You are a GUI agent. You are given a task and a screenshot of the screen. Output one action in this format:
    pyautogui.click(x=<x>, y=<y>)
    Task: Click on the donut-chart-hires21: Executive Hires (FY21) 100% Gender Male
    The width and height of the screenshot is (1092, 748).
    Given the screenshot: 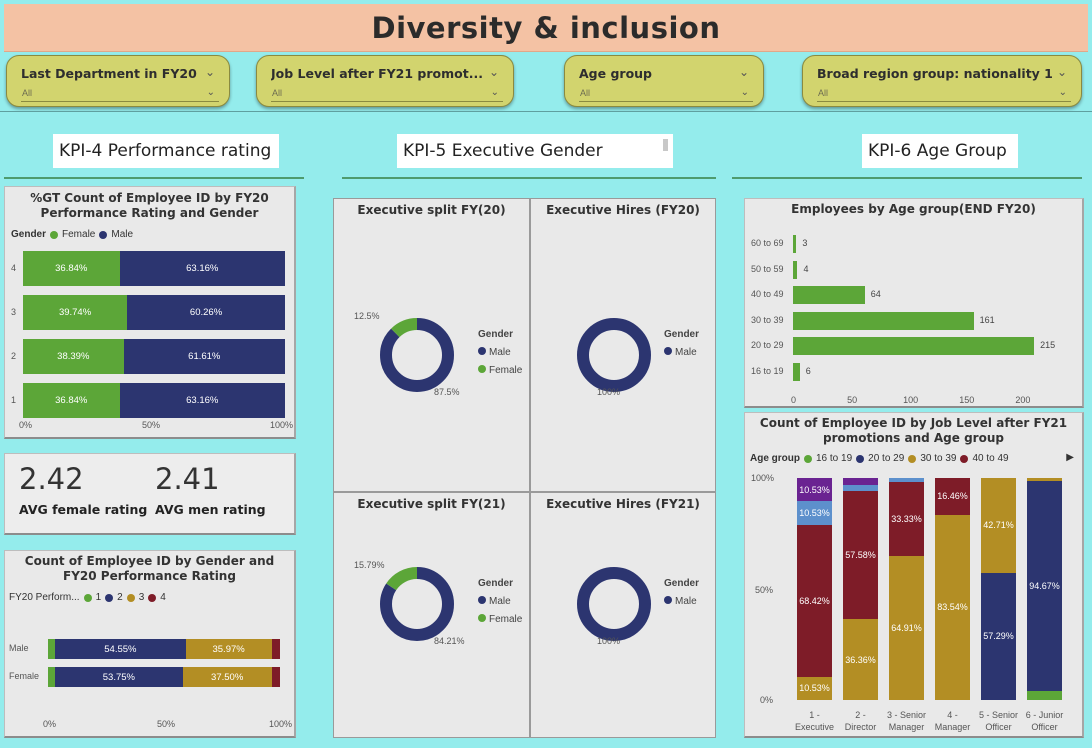 What is the action you would take?
    pyautogui.click(x=623, y=615)
    